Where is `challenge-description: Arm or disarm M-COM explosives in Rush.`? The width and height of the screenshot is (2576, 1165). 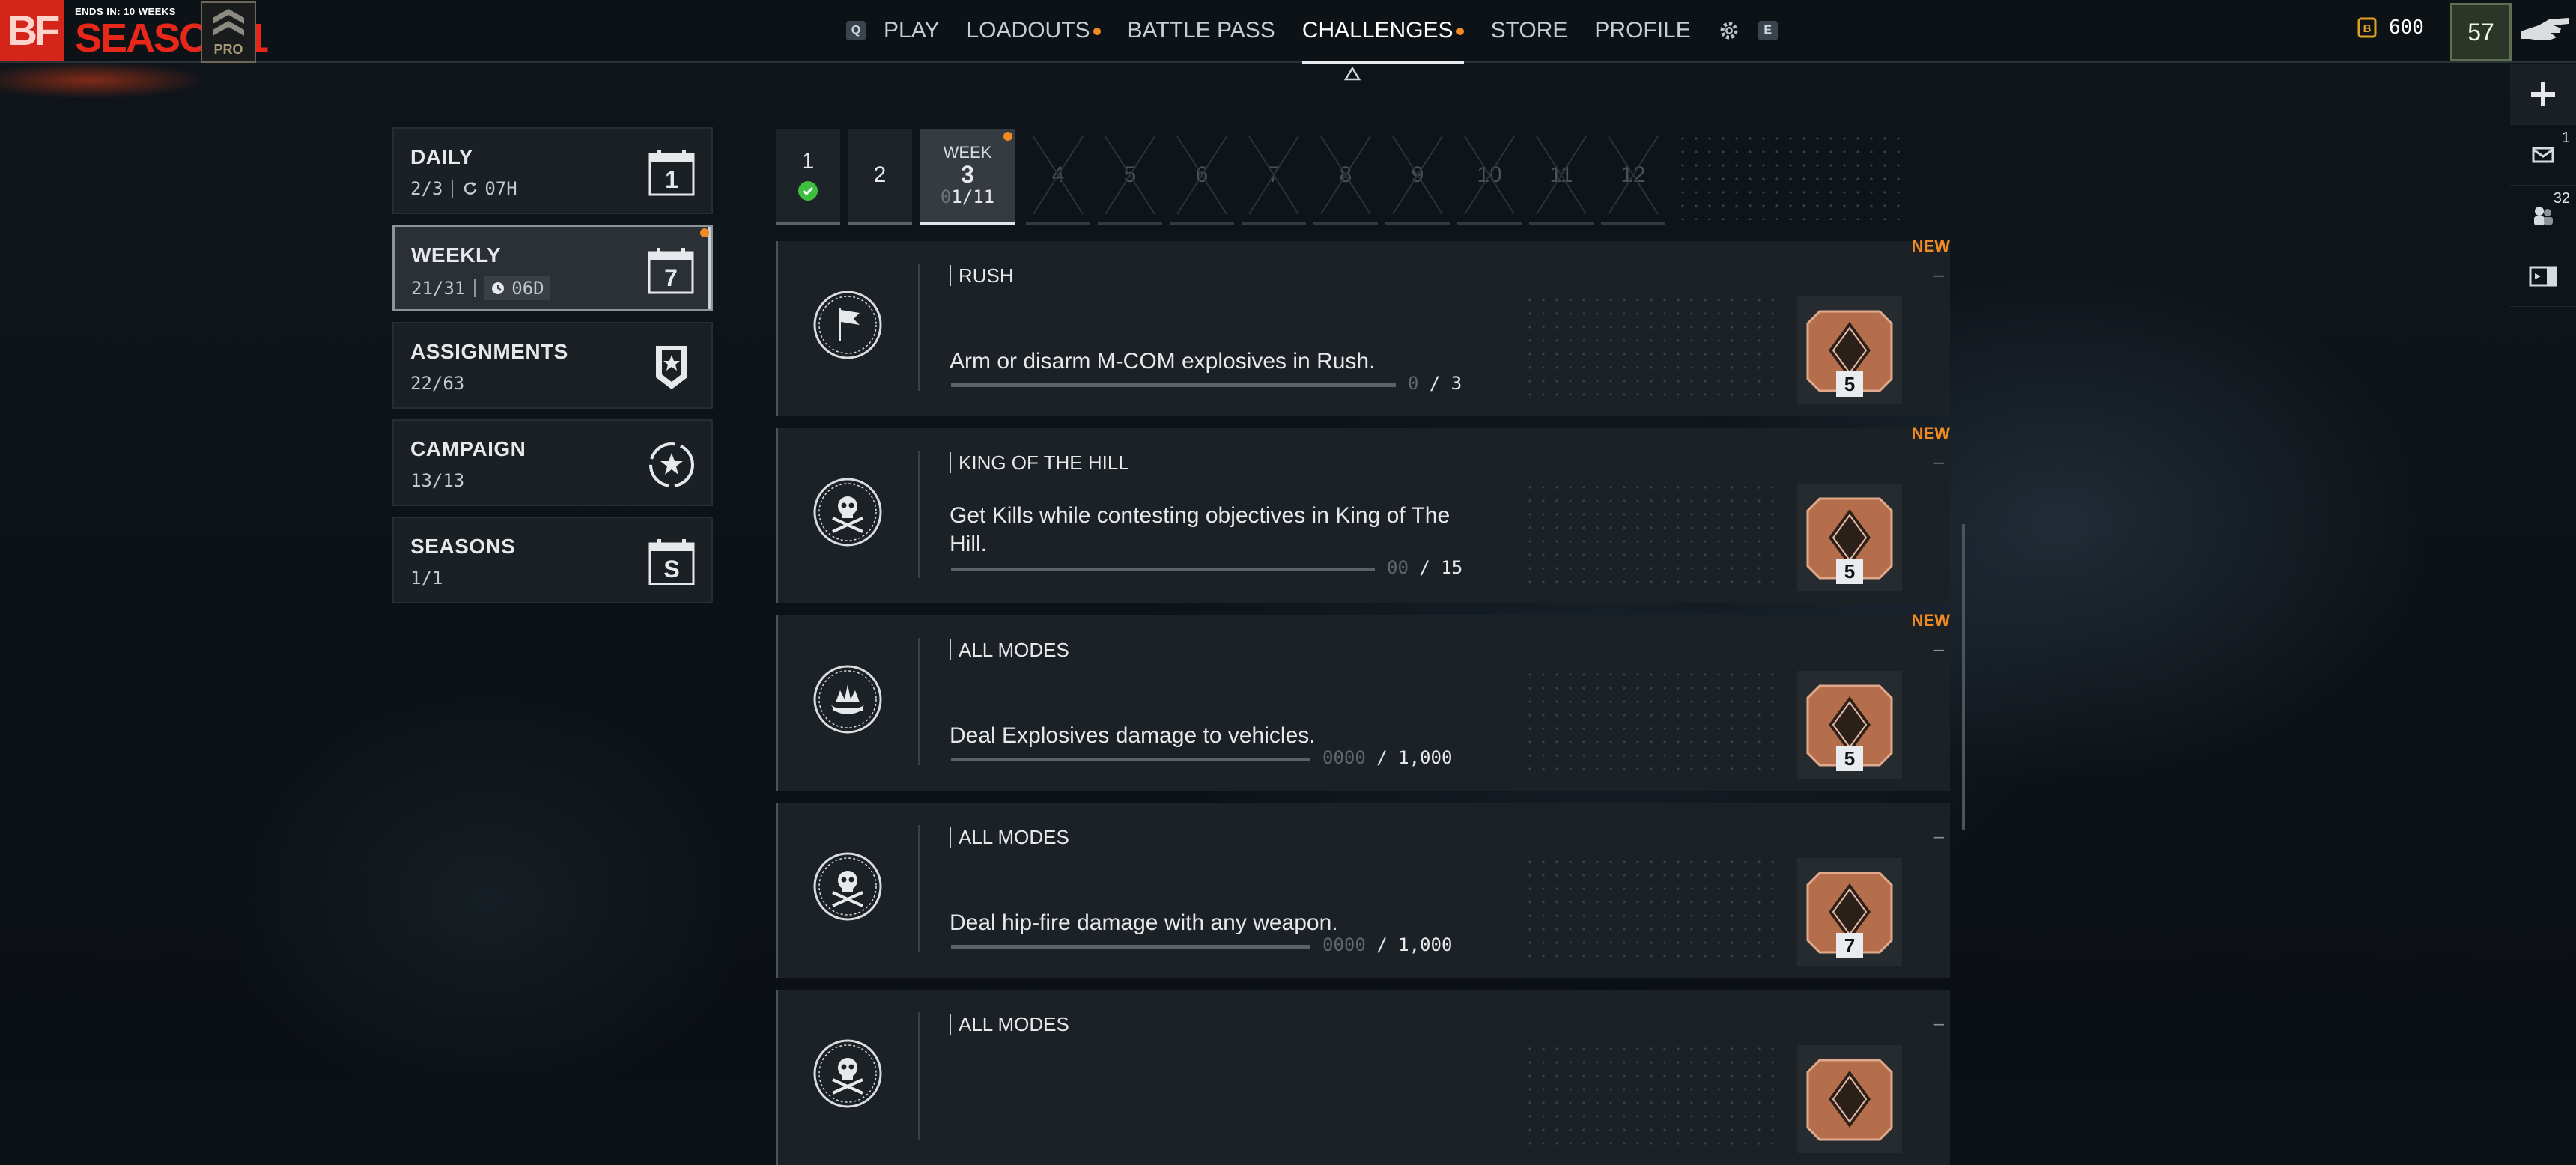
challenge-description: Arm or disarm M-COM explosives in Rush. is located at coordinates (1163, 361).